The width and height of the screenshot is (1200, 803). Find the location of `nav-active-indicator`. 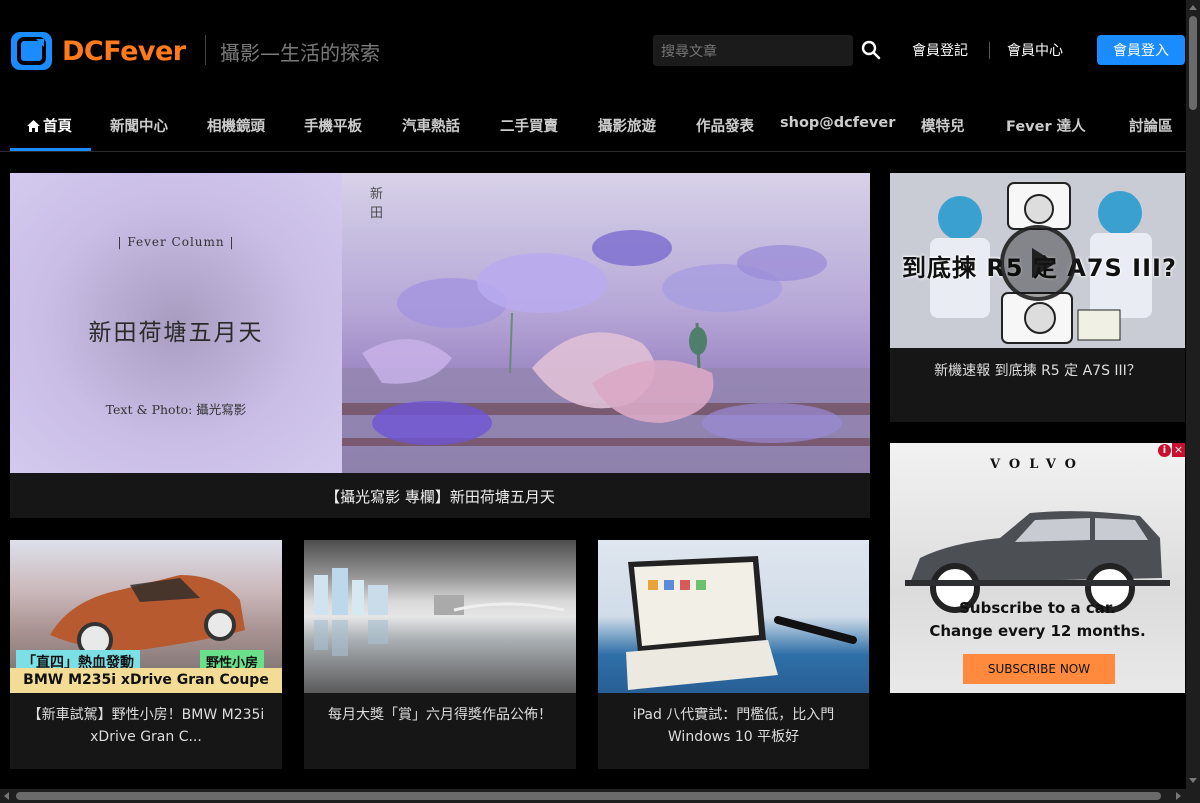

nav-active-indicator is located at coordinates (50, 149).